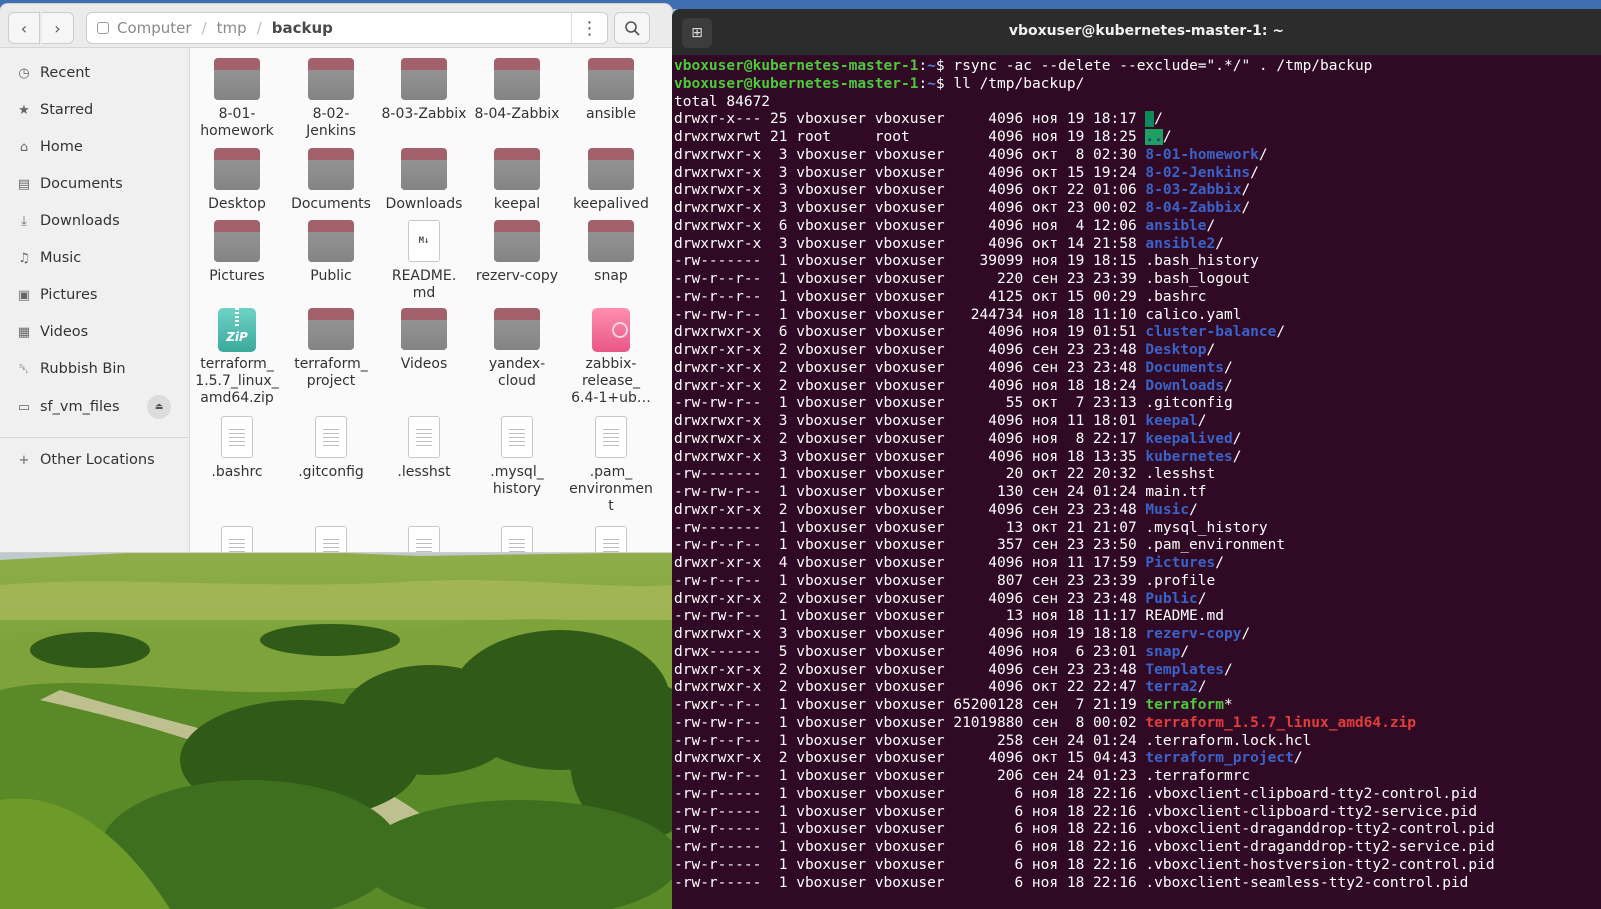  Describe the element at coordinates (1180, 580) in the screenshot. I see `listing-filename: .profile` at that location.